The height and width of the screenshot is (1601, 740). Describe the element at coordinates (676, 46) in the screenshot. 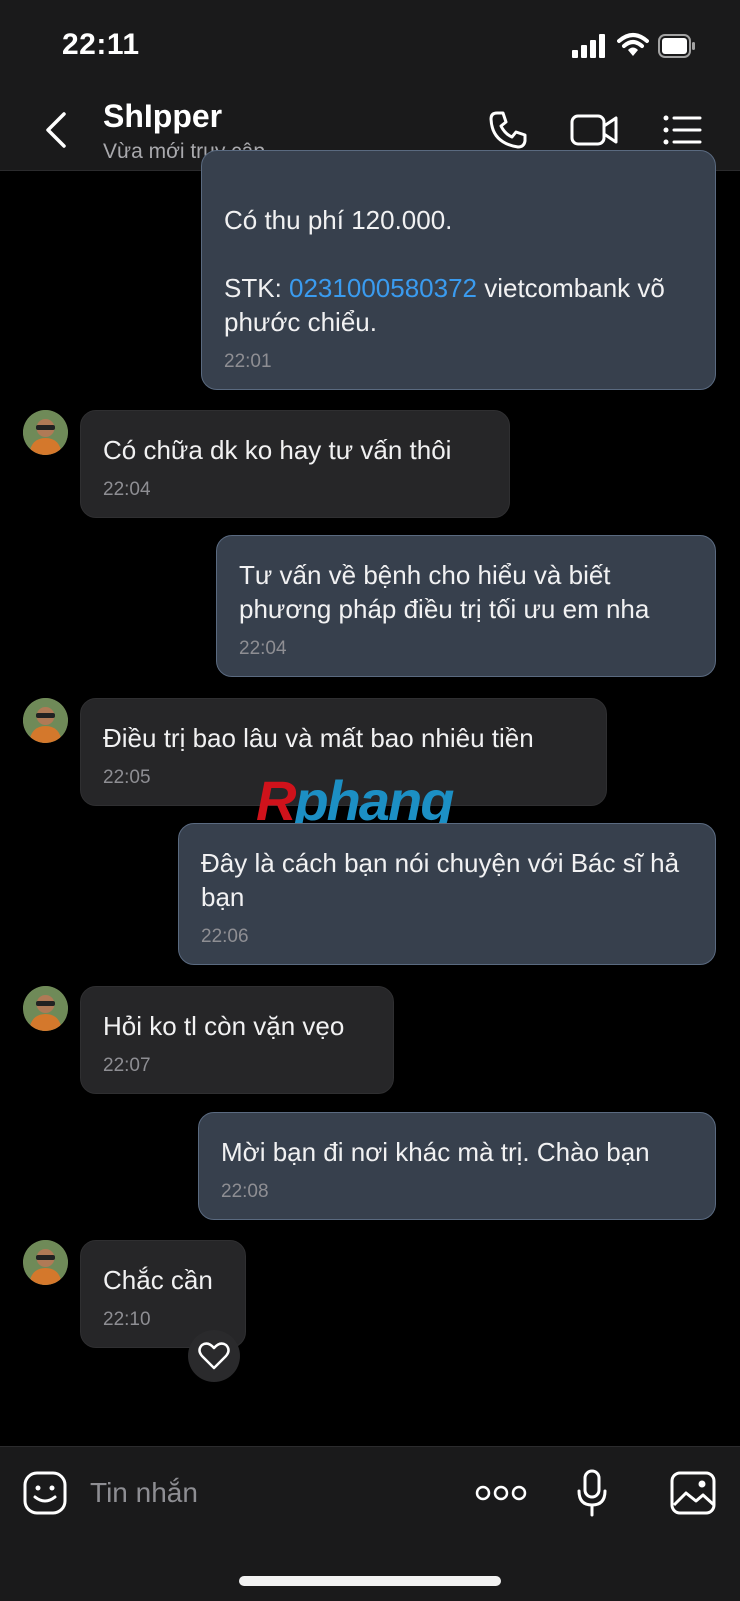

I see `battery-icon` at that location.